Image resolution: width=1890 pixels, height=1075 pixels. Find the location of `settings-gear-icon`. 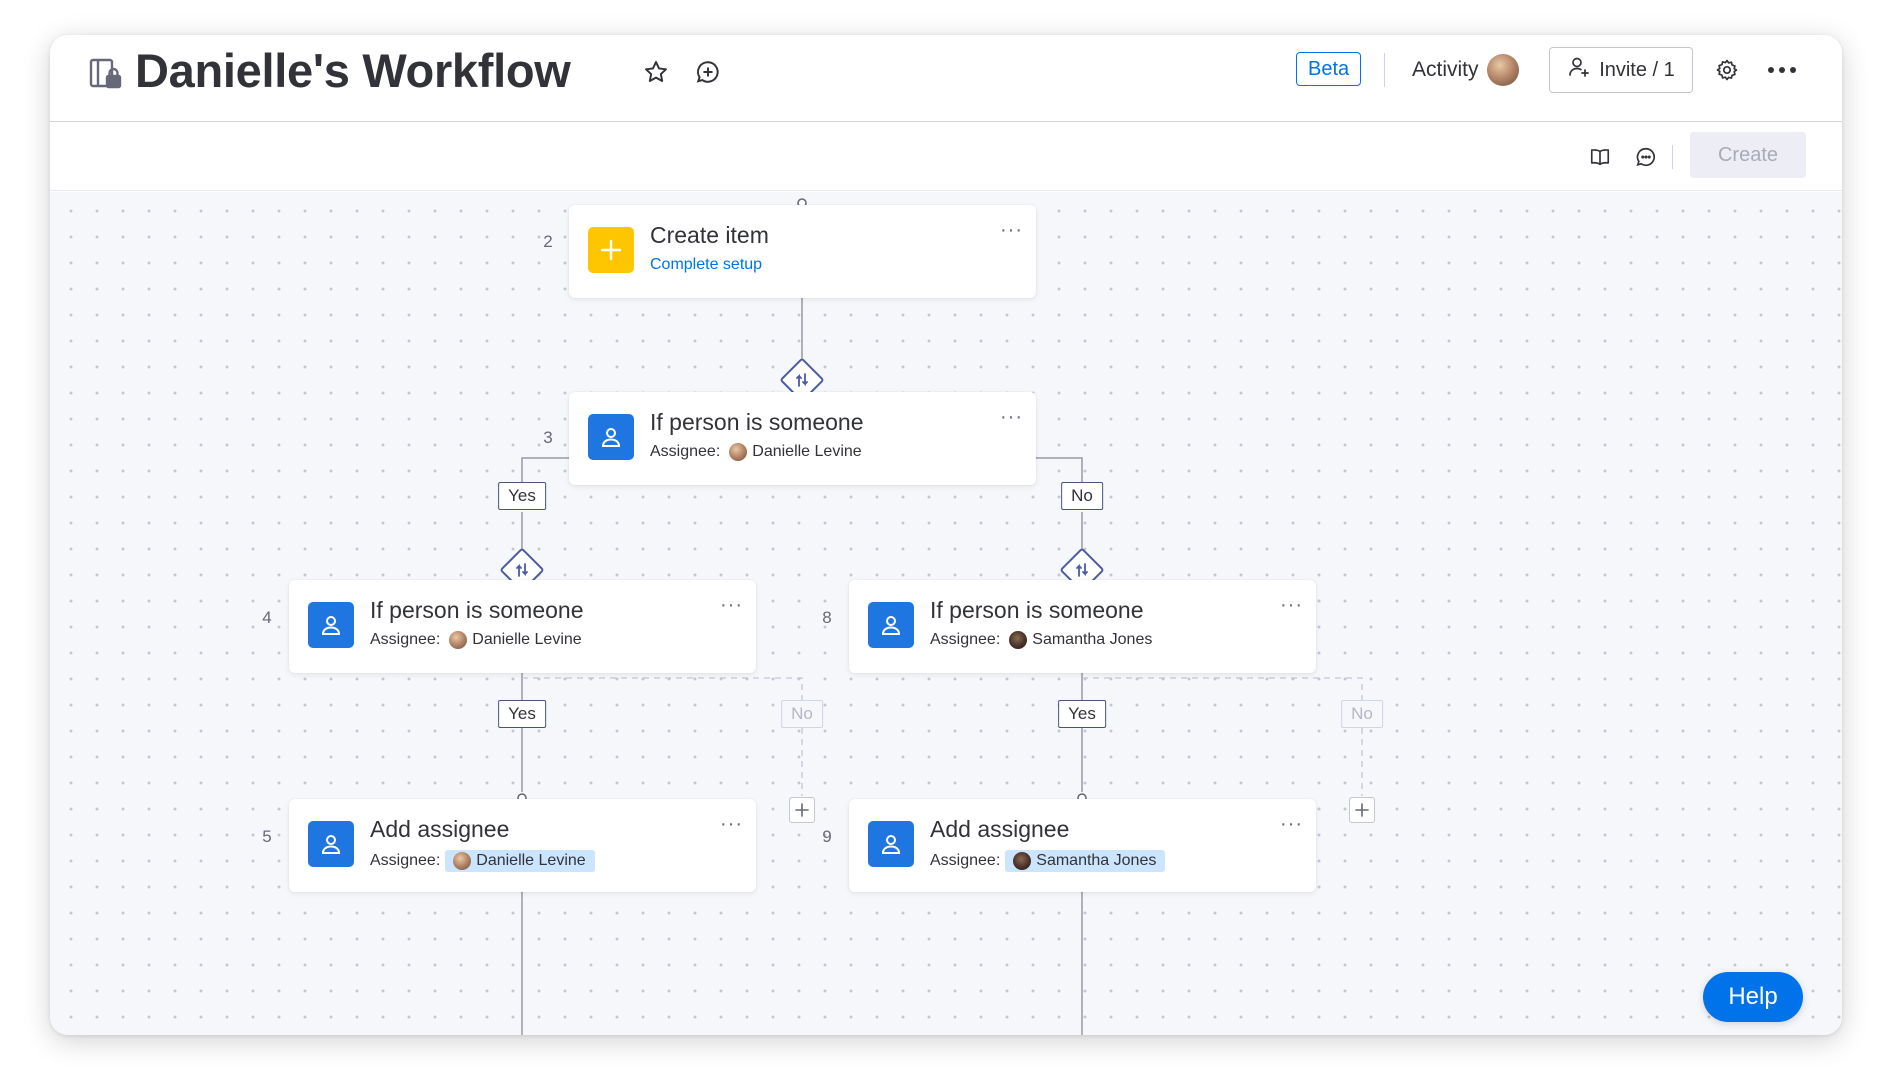

settings-gear-icon is located at coordinates (1727, 70).